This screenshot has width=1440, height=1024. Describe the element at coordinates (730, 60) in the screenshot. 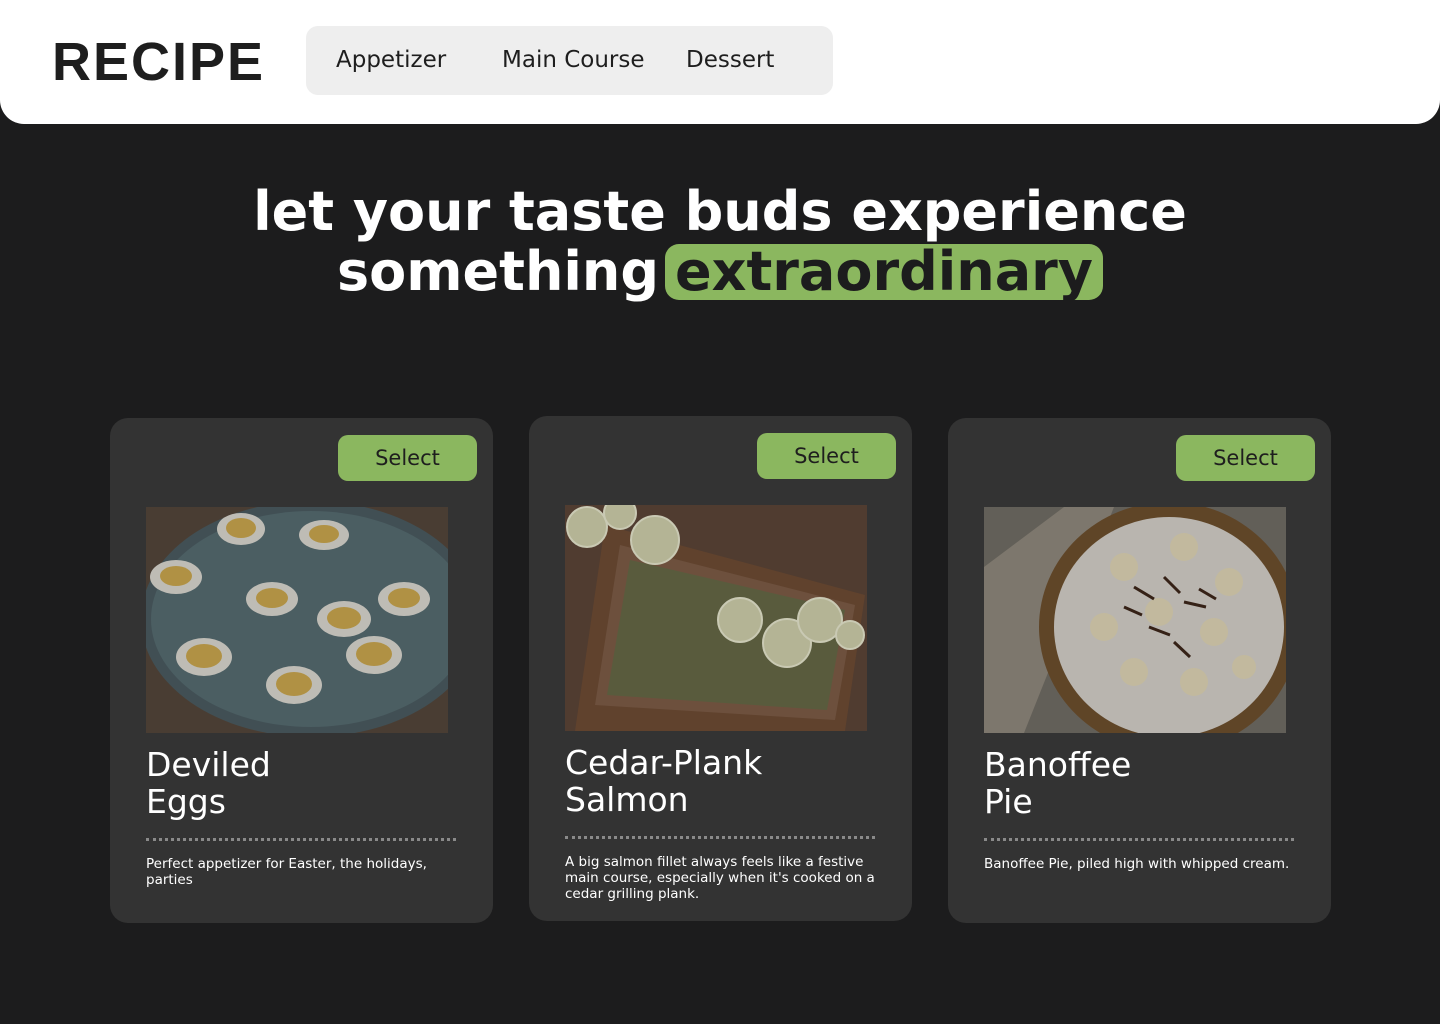

I see `nav-item-dessert: Dessert` at that location.